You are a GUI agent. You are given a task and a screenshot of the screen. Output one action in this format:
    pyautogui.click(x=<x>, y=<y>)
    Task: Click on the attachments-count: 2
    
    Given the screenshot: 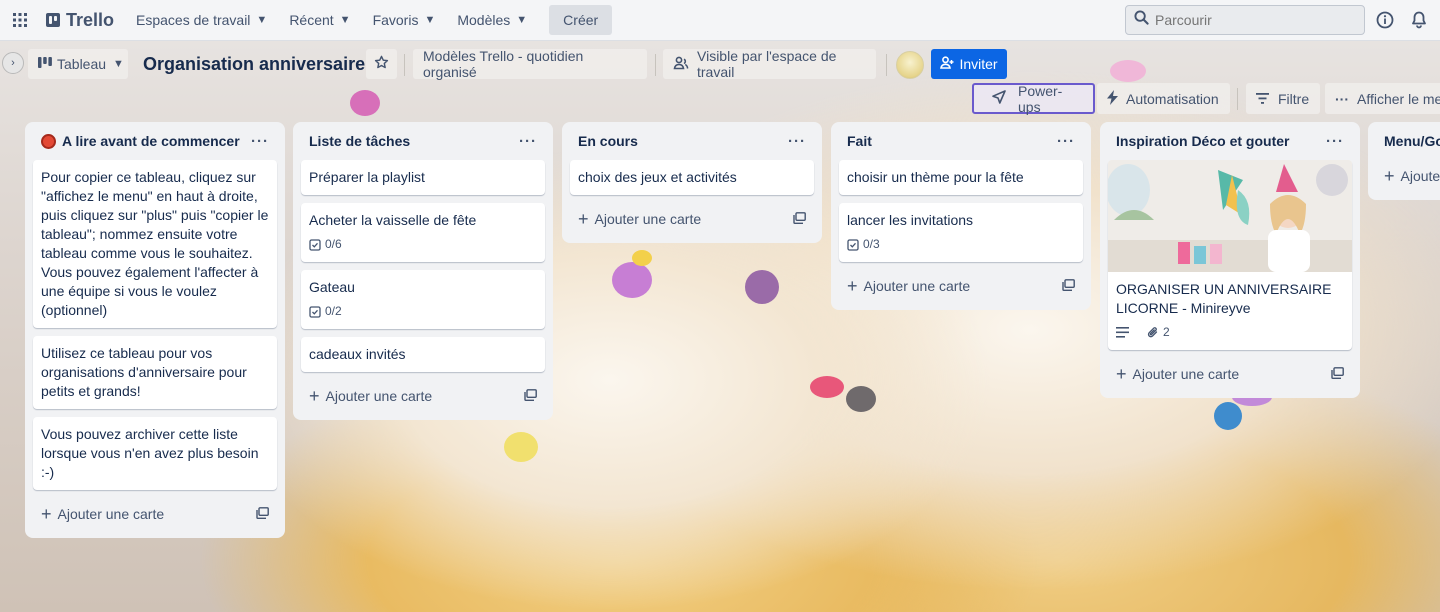 What is the action you would take?
    pyautogui.click(x=1166, y=332)
    